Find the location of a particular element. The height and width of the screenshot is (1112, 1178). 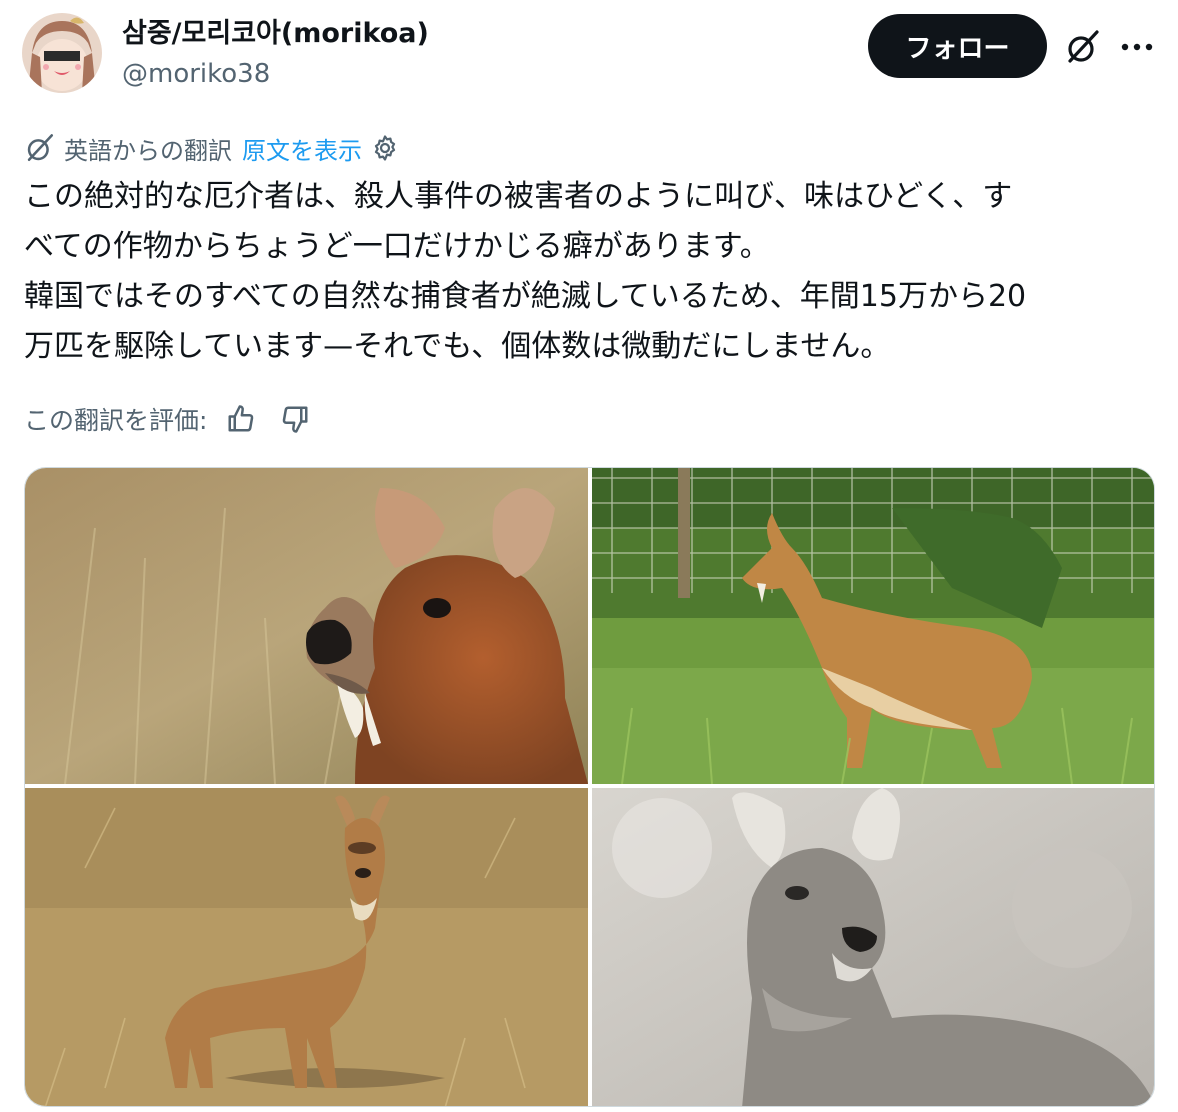

thumbs-down-icon is located at coordinates (295, 419).